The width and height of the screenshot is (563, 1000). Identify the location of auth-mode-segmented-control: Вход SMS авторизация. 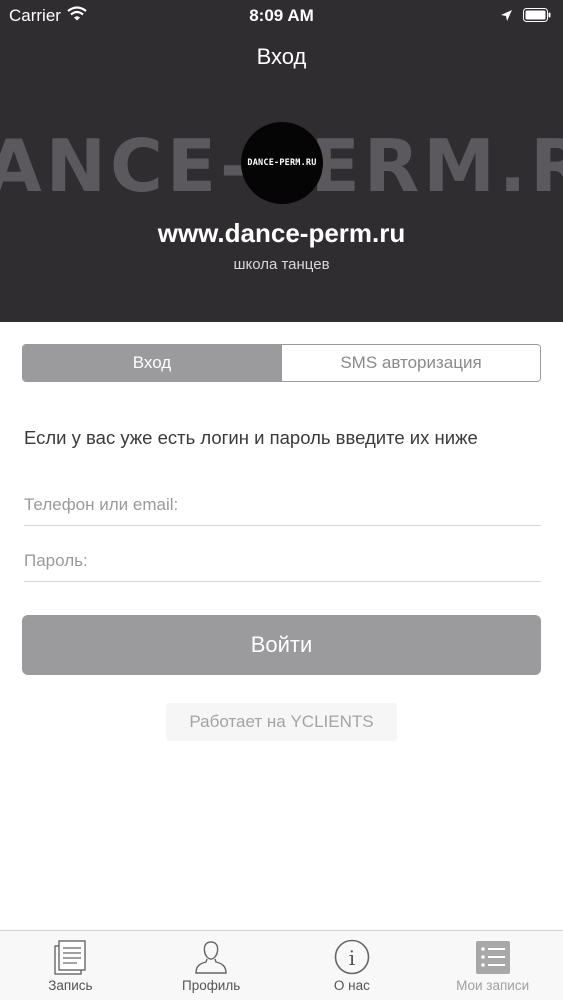
(281, 363).